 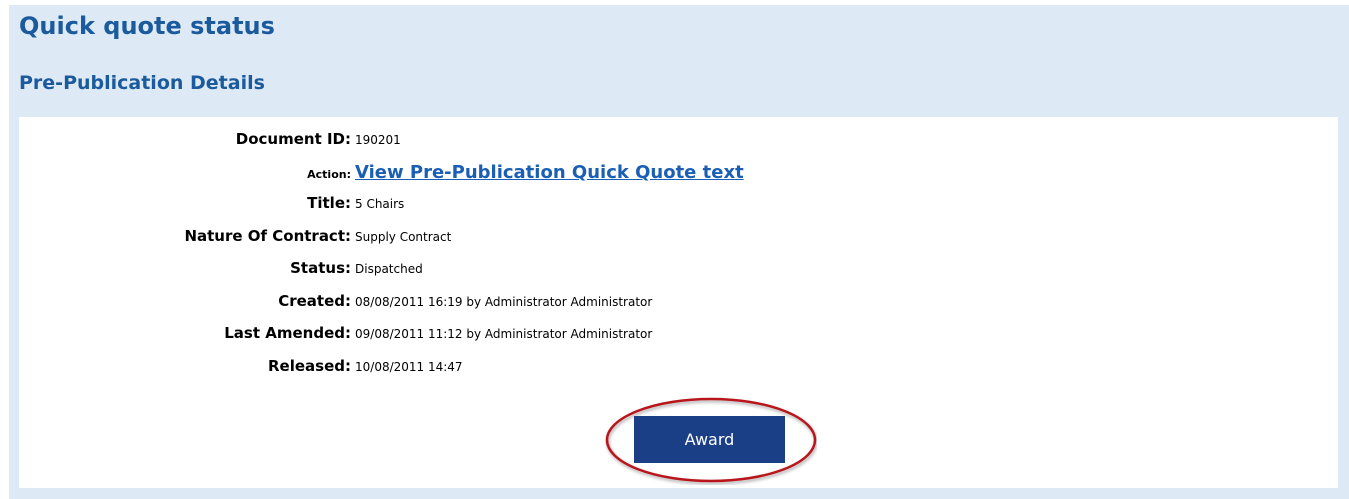 I want to click on last-amended-label: Last Amended:, so click(x=287, y=333).